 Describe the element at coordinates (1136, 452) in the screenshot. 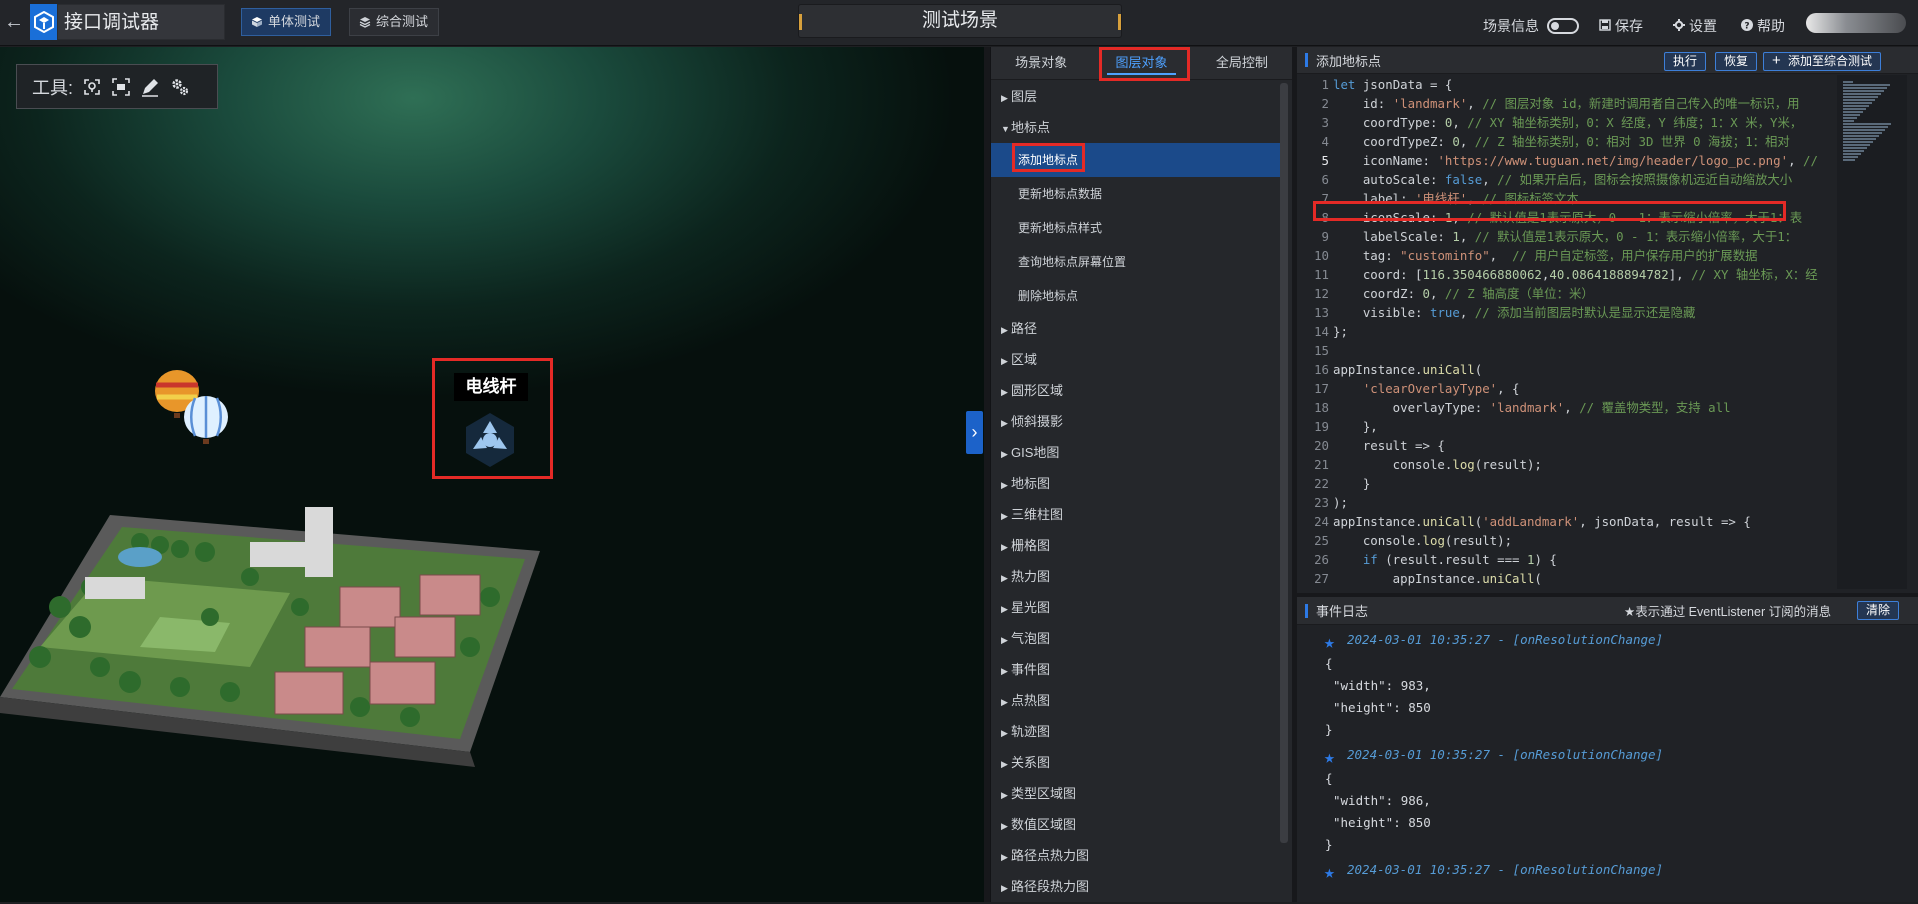

I see `tree-item: ▶ GIS地图` at that location.